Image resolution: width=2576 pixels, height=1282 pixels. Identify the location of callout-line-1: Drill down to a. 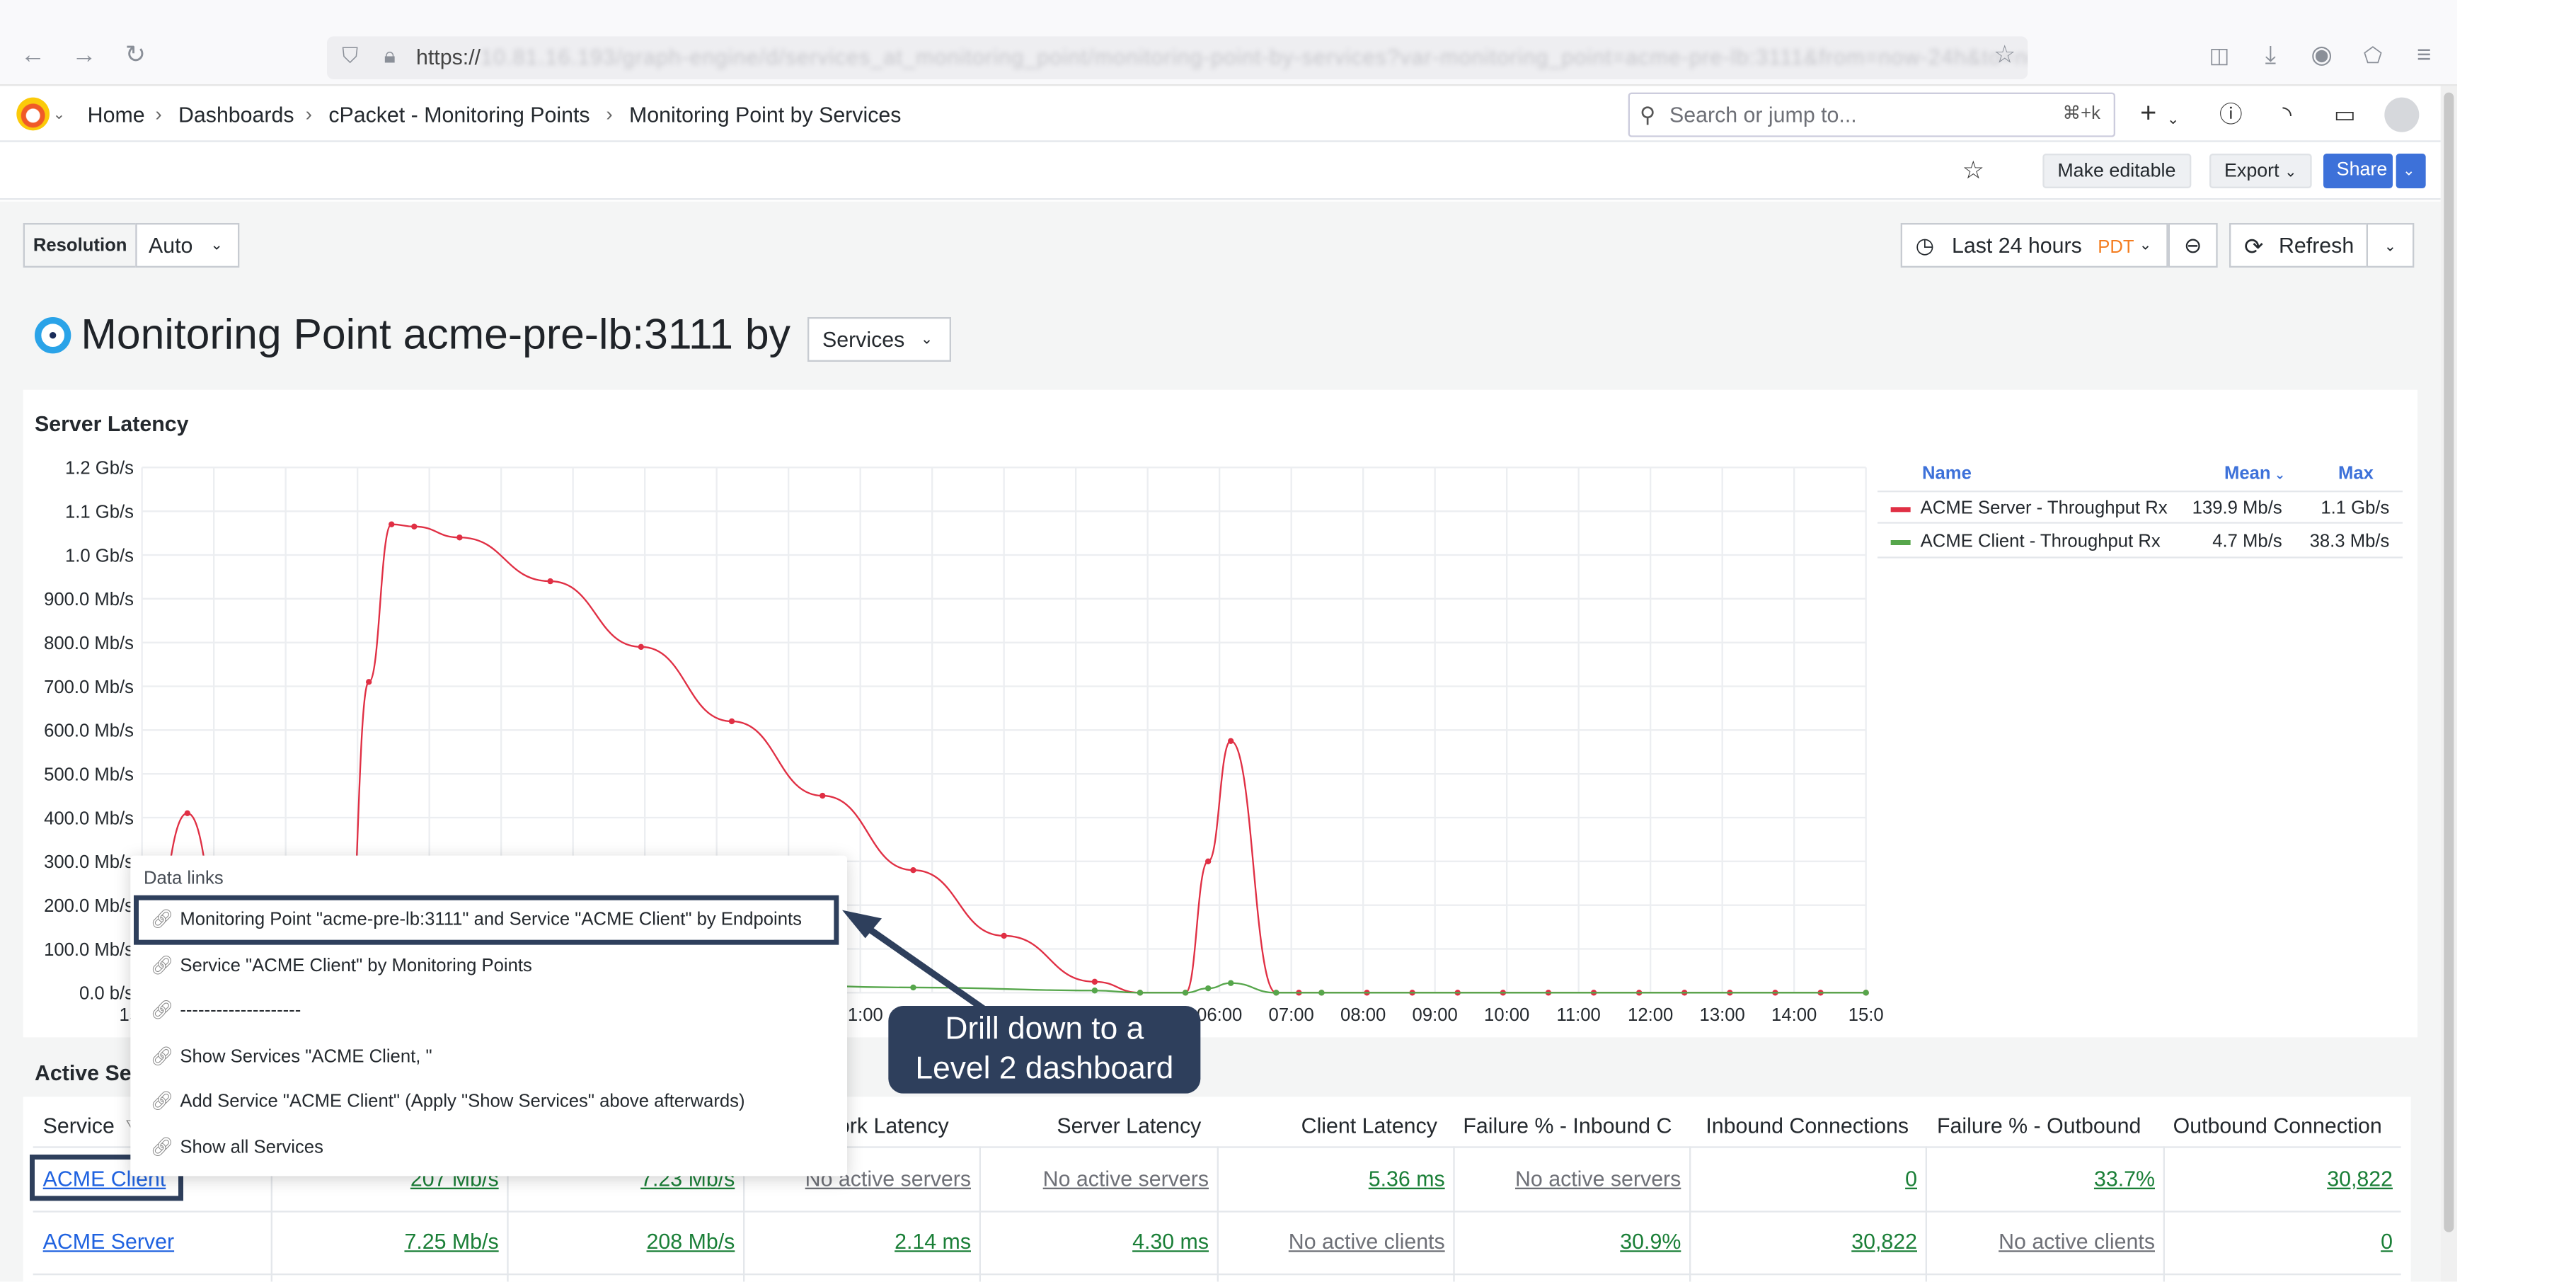
(1044, 1030).